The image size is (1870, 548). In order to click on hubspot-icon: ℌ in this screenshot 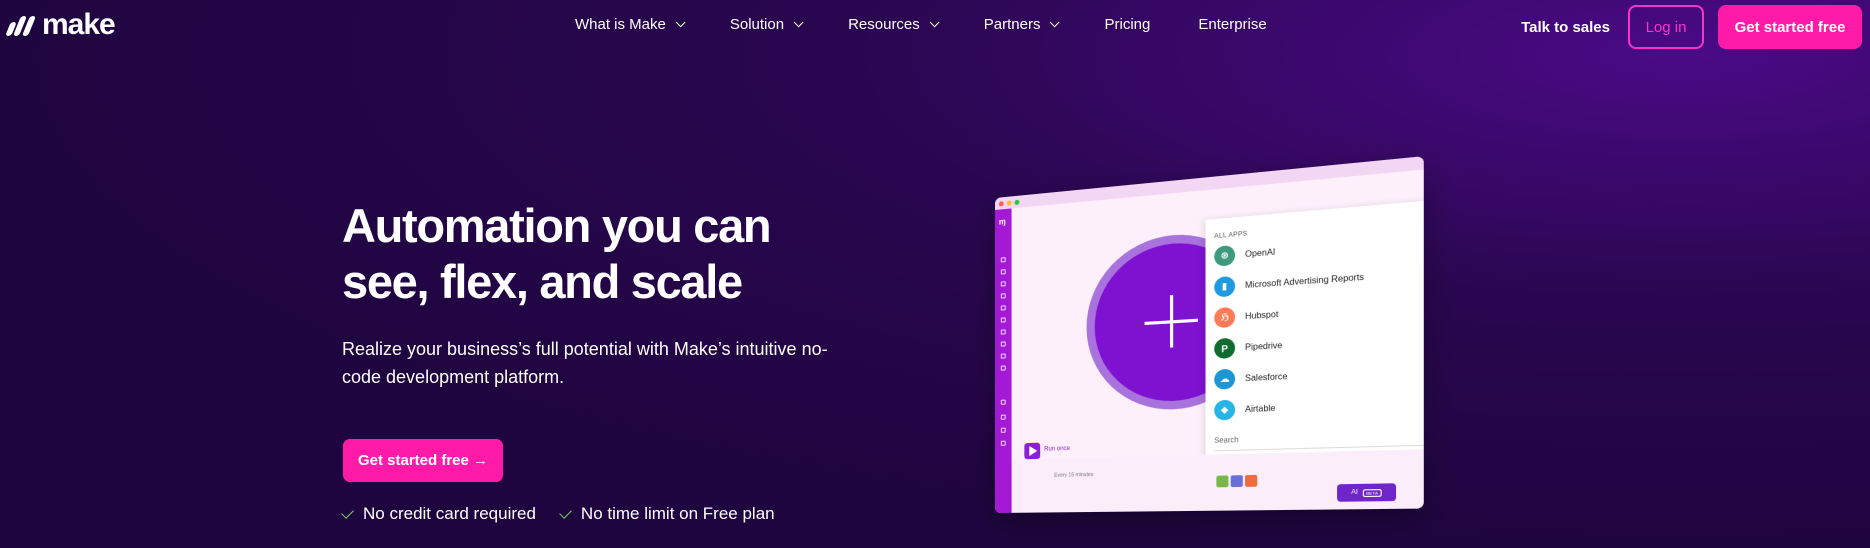, I will do `click(1224, 317)`.